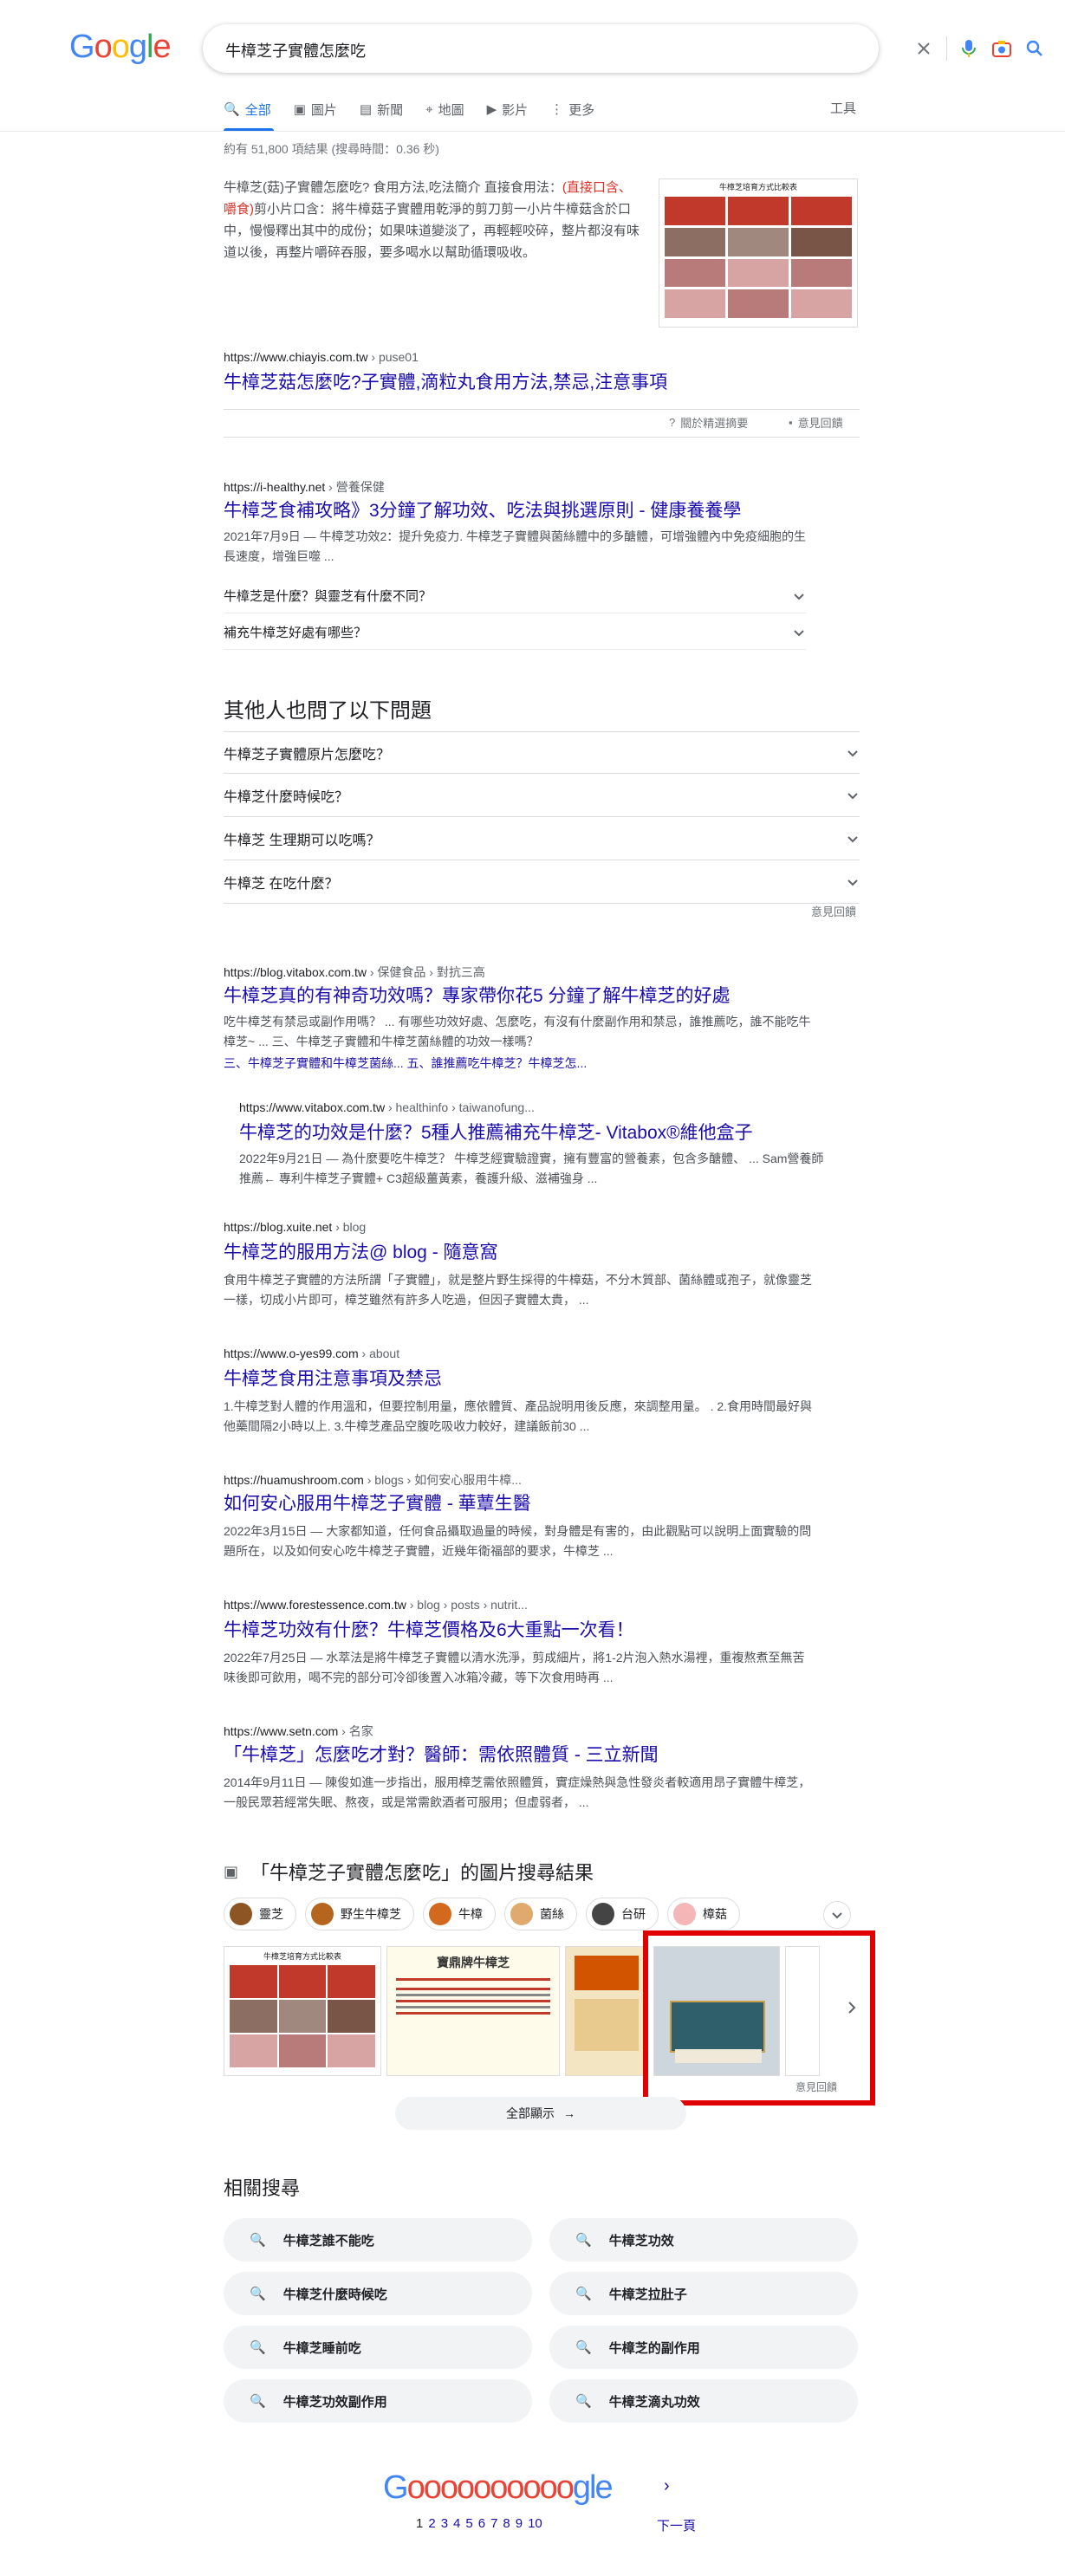 Image resolution: width=1065 pixels, height=2576 pixels. I want to click on tab-all: 🔍 全部, so click(248, 109).